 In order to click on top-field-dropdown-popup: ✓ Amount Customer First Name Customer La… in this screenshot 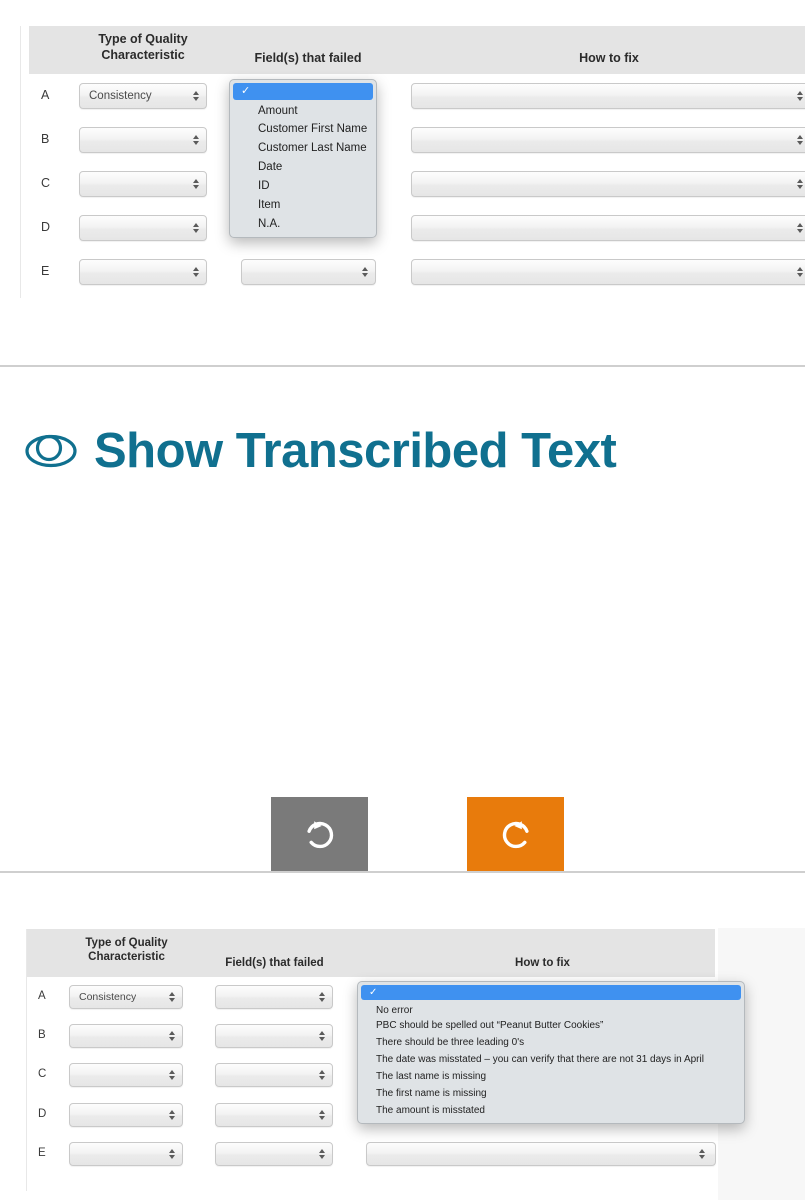, I will do `click(303, 158)`.